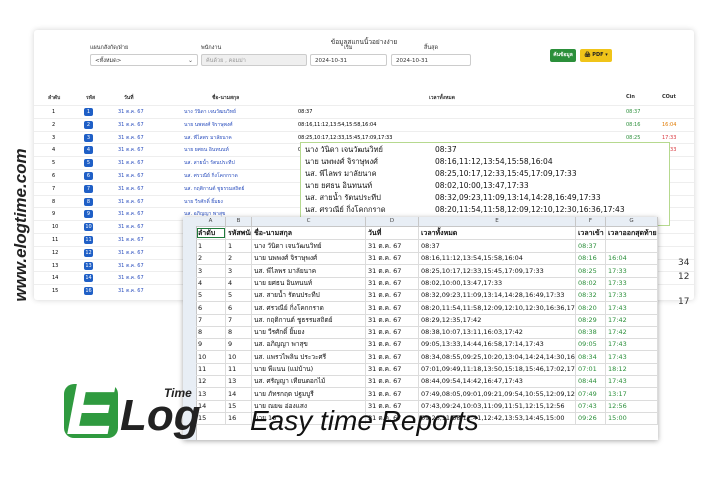 The height and width of the screenshot is (498, 706). Describe the element at coordinates (88, 188) in the screenshot. I see `employee-id-badge: 7` at that location.